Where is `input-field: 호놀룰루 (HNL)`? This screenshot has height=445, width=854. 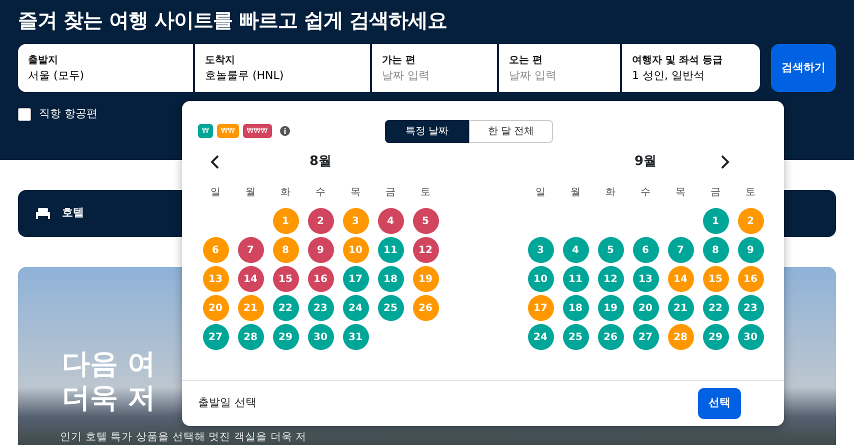 input-field: 호놀룰루 (HNL) is located at coordinates (282, 75).